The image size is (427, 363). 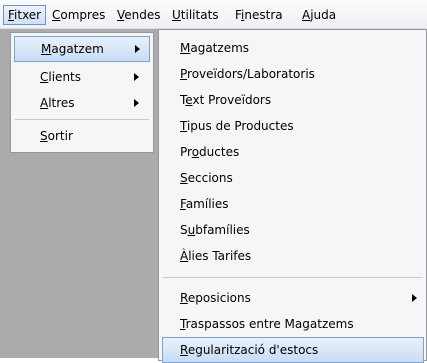 What do you see at coordinates (293, 74) in the screenshot?
I see `menu-item-proveidors-laboratoris: Proveïdors/Laboratoris` at bounding box center [293, 74].